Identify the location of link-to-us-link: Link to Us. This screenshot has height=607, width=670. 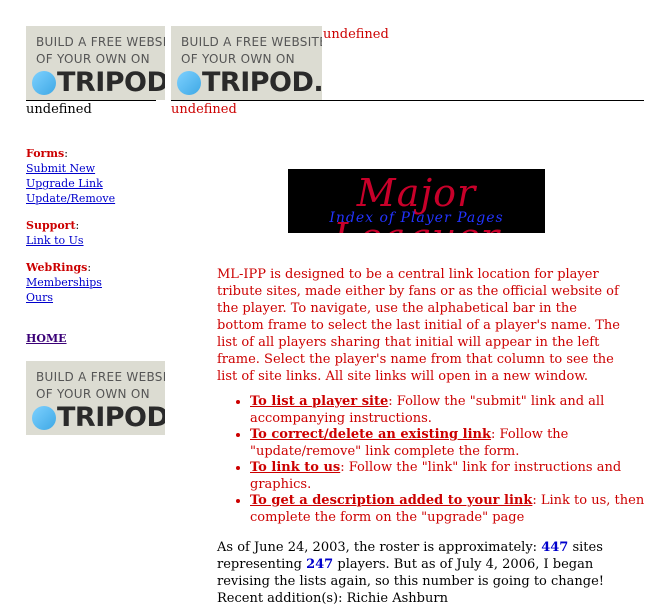
(55, 240).